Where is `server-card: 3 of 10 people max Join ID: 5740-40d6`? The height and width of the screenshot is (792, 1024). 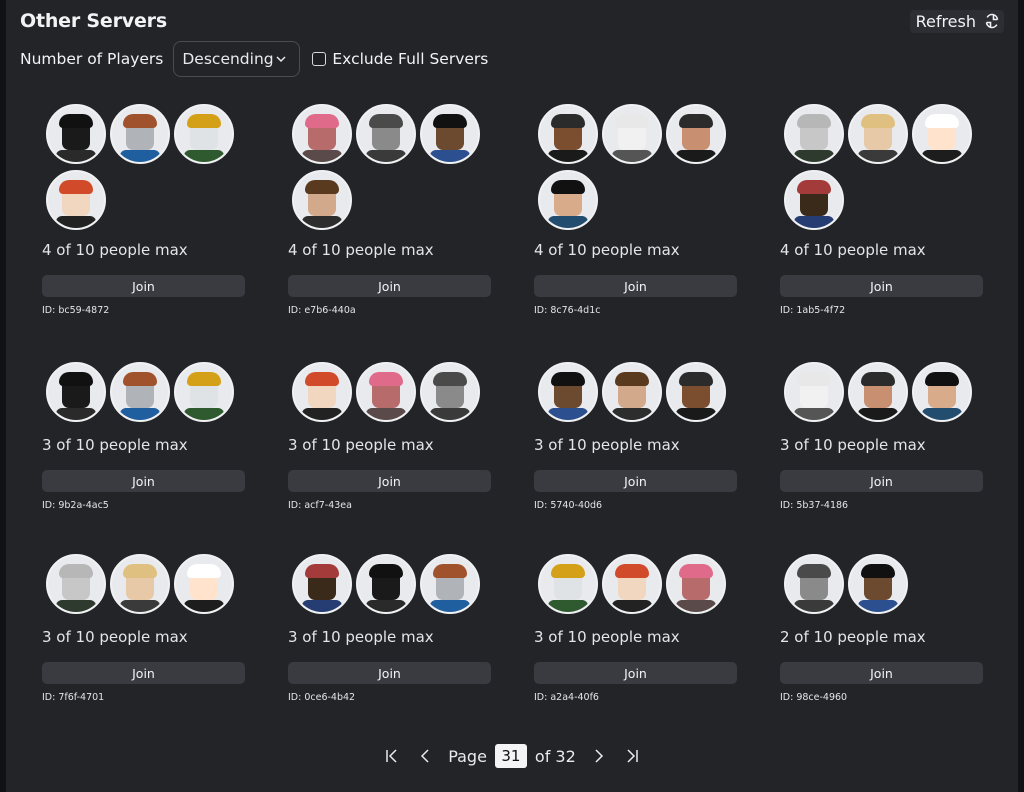
server-card: 3 of 10 people max Join ID: 5740-40d6 is located at coordinates (636, 458).